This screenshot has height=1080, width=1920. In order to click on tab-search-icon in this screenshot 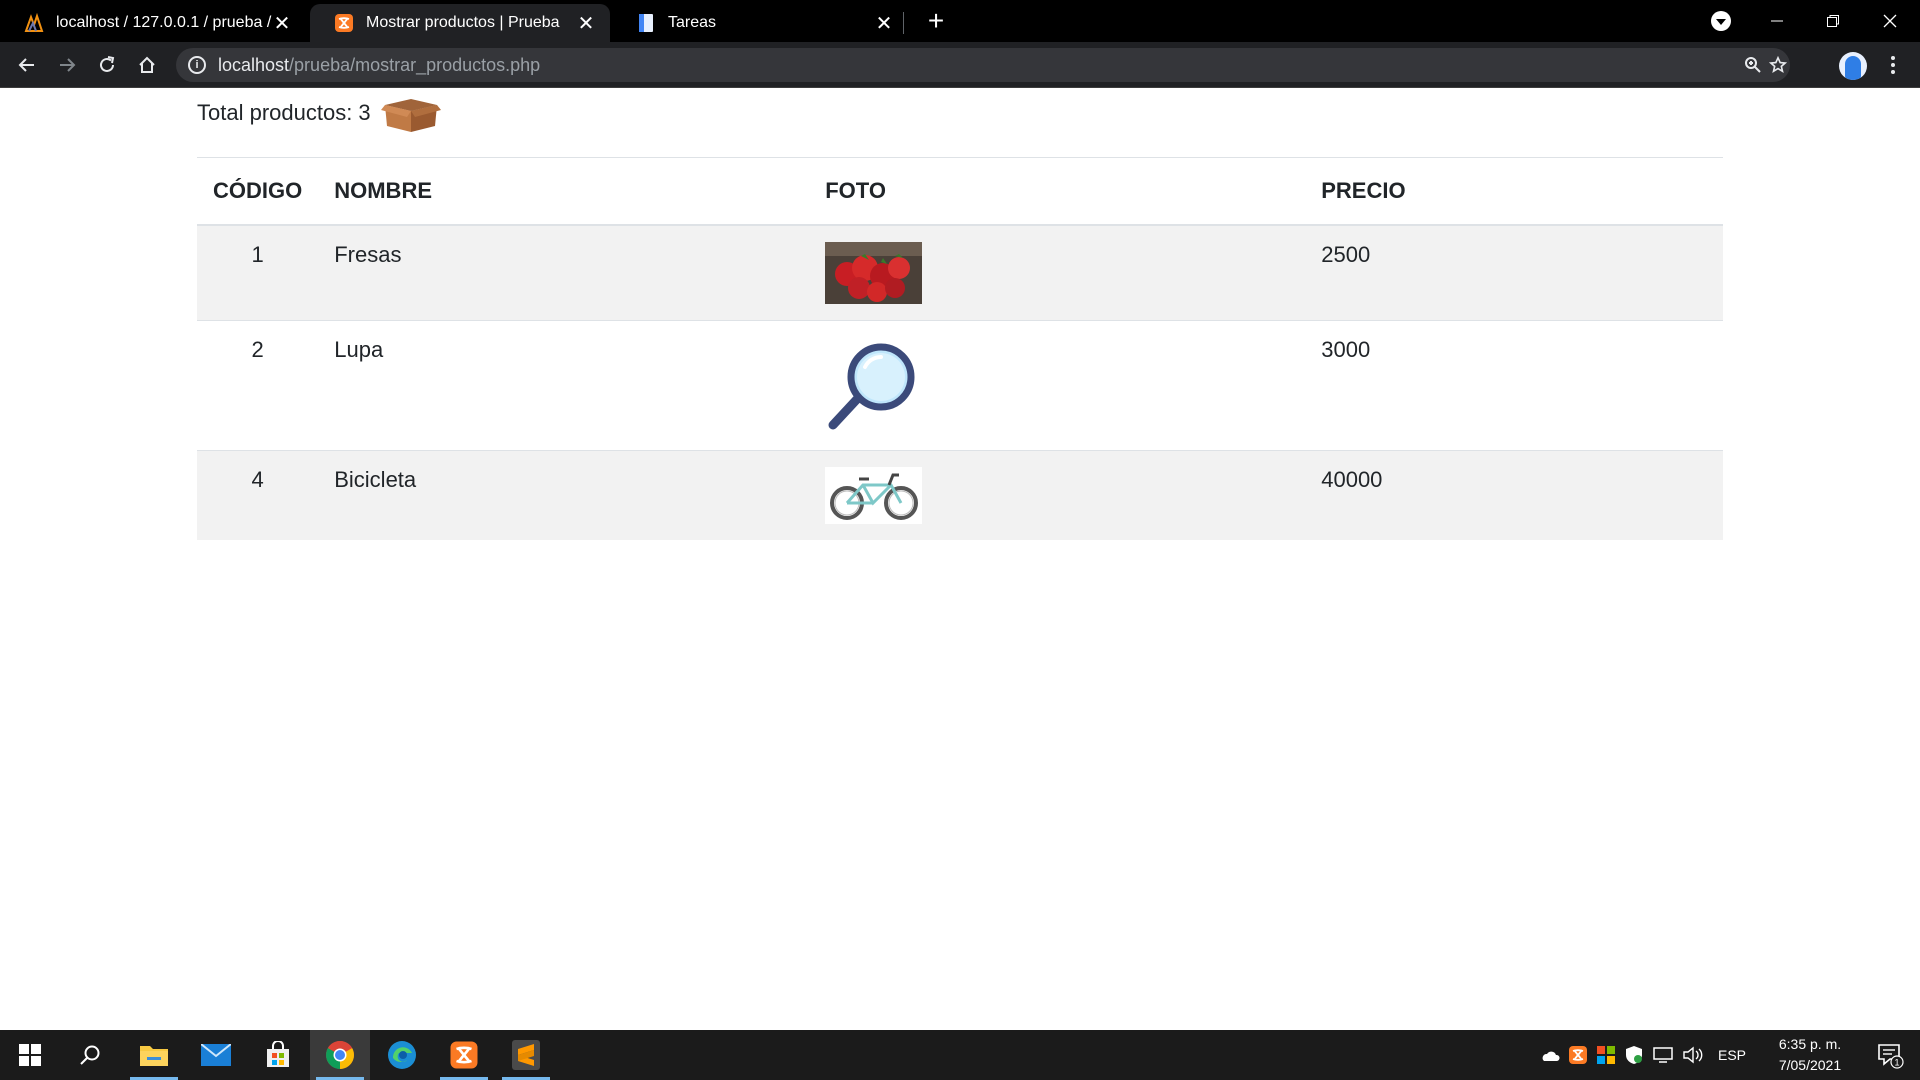, I will do `click(1721, 21)`.